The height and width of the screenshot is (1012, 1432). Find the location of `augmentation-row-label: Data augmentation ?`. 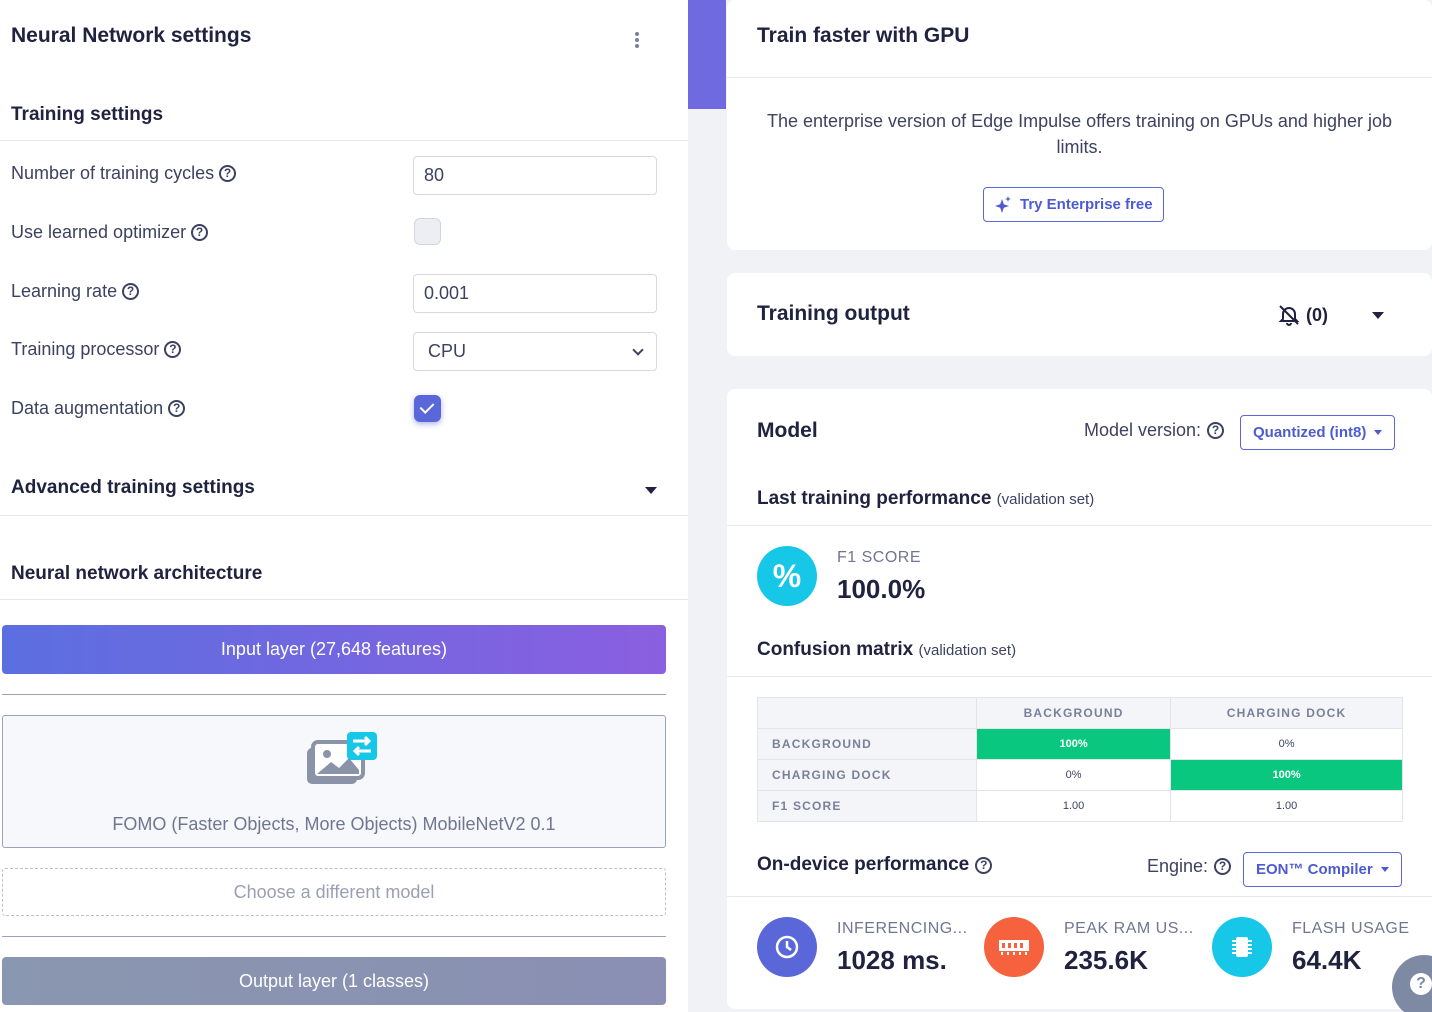

augmentation-row-label: Data augmentation ? is located at coordinates (98, 408).